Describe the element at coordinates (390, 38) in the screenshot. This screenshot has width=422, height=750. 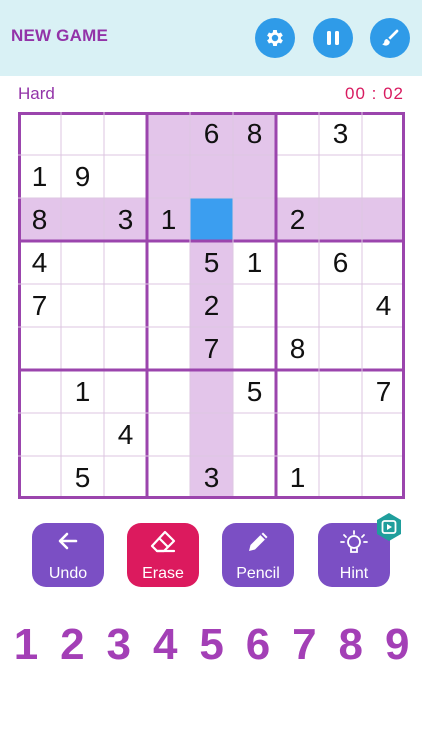
I see `theme-button` at that location.